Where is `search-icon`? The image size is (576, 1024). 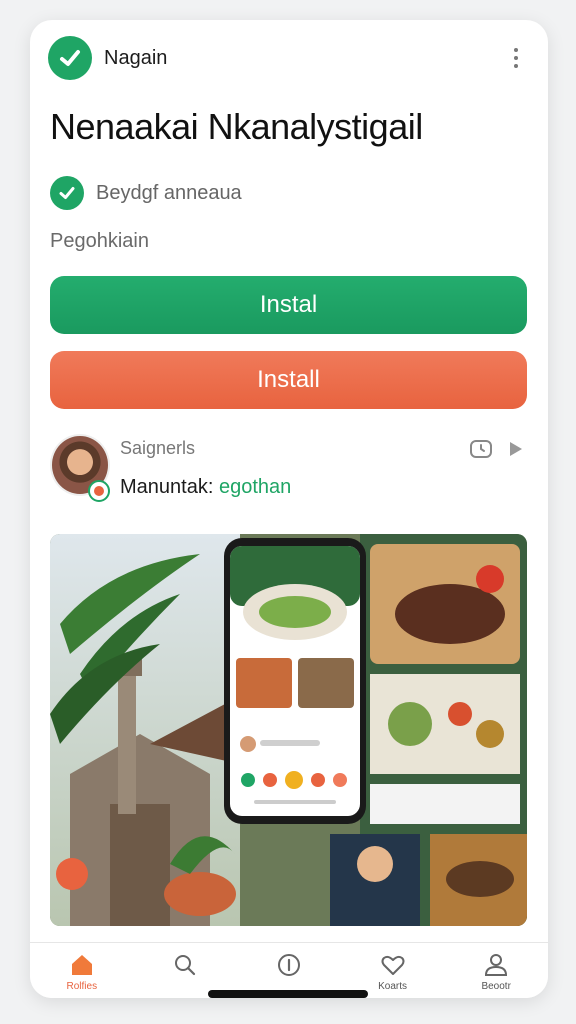
search-icon is located at coordinates (185, 965).